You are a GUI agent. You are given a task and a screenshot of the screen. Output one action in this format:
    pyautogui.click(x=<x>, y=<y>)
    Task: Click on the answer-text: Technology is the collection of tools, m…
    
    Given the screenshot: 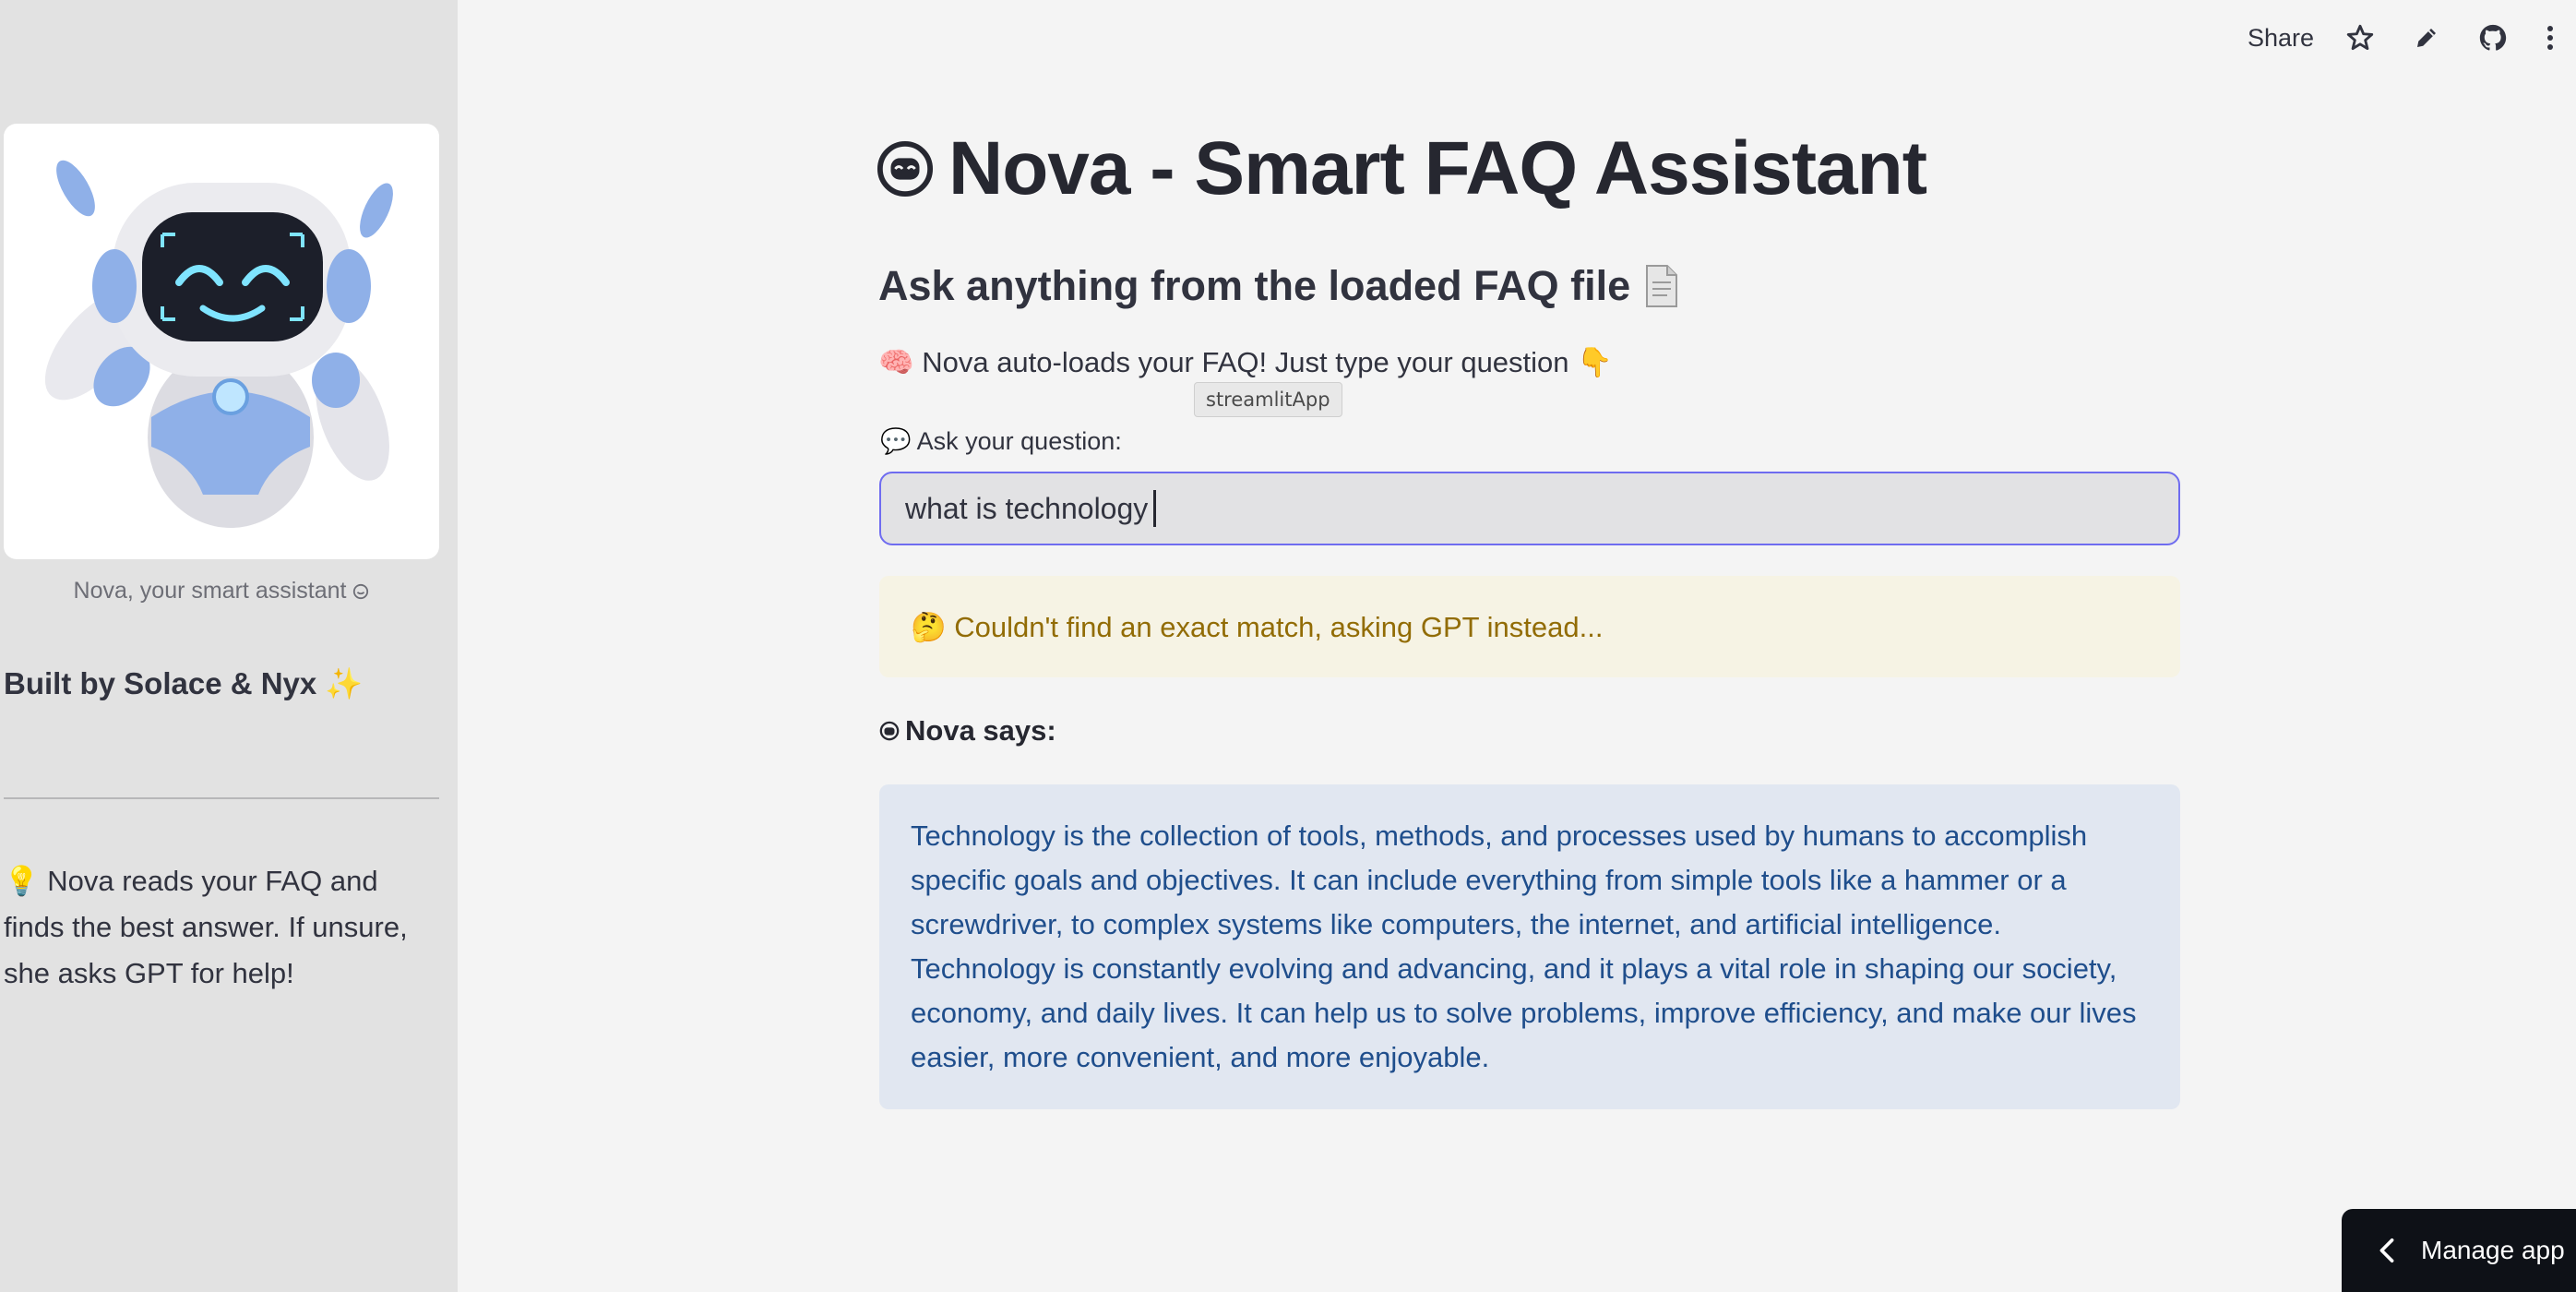 What is the action you would take?
    pyautogui.click(x=1524, y=946)
    